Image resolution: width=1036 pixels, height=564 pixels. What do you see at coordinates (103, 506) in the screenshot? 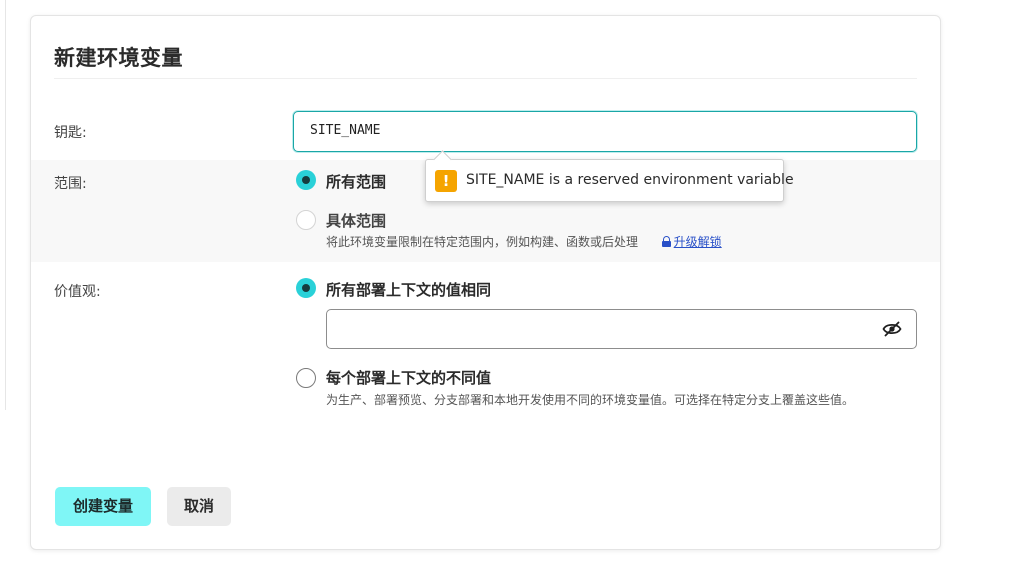
I see `create-variable-button: 创建变量` at bounding box center [103, 506].